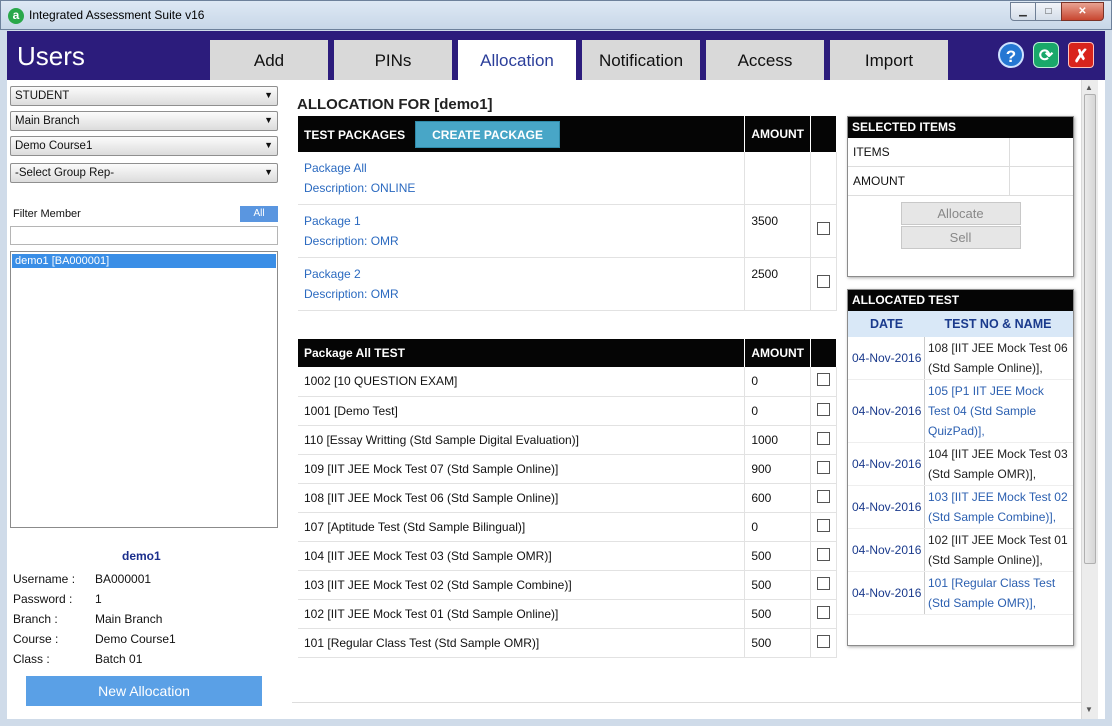  I want to click on test-amount: 600, so click(777, 498).